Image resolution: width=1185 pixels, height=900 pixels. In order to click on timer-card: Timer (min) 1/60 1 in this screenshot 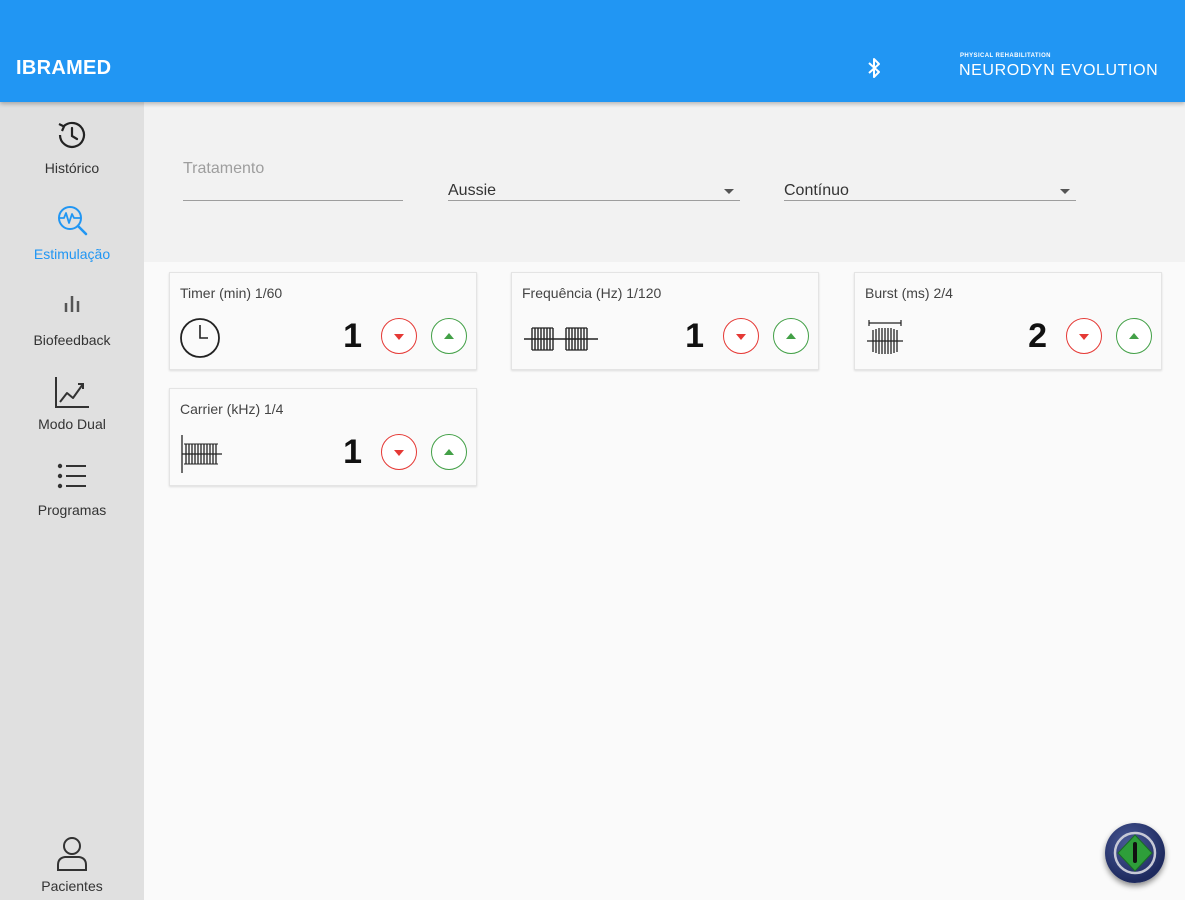, I will do `click(323, 321)`.